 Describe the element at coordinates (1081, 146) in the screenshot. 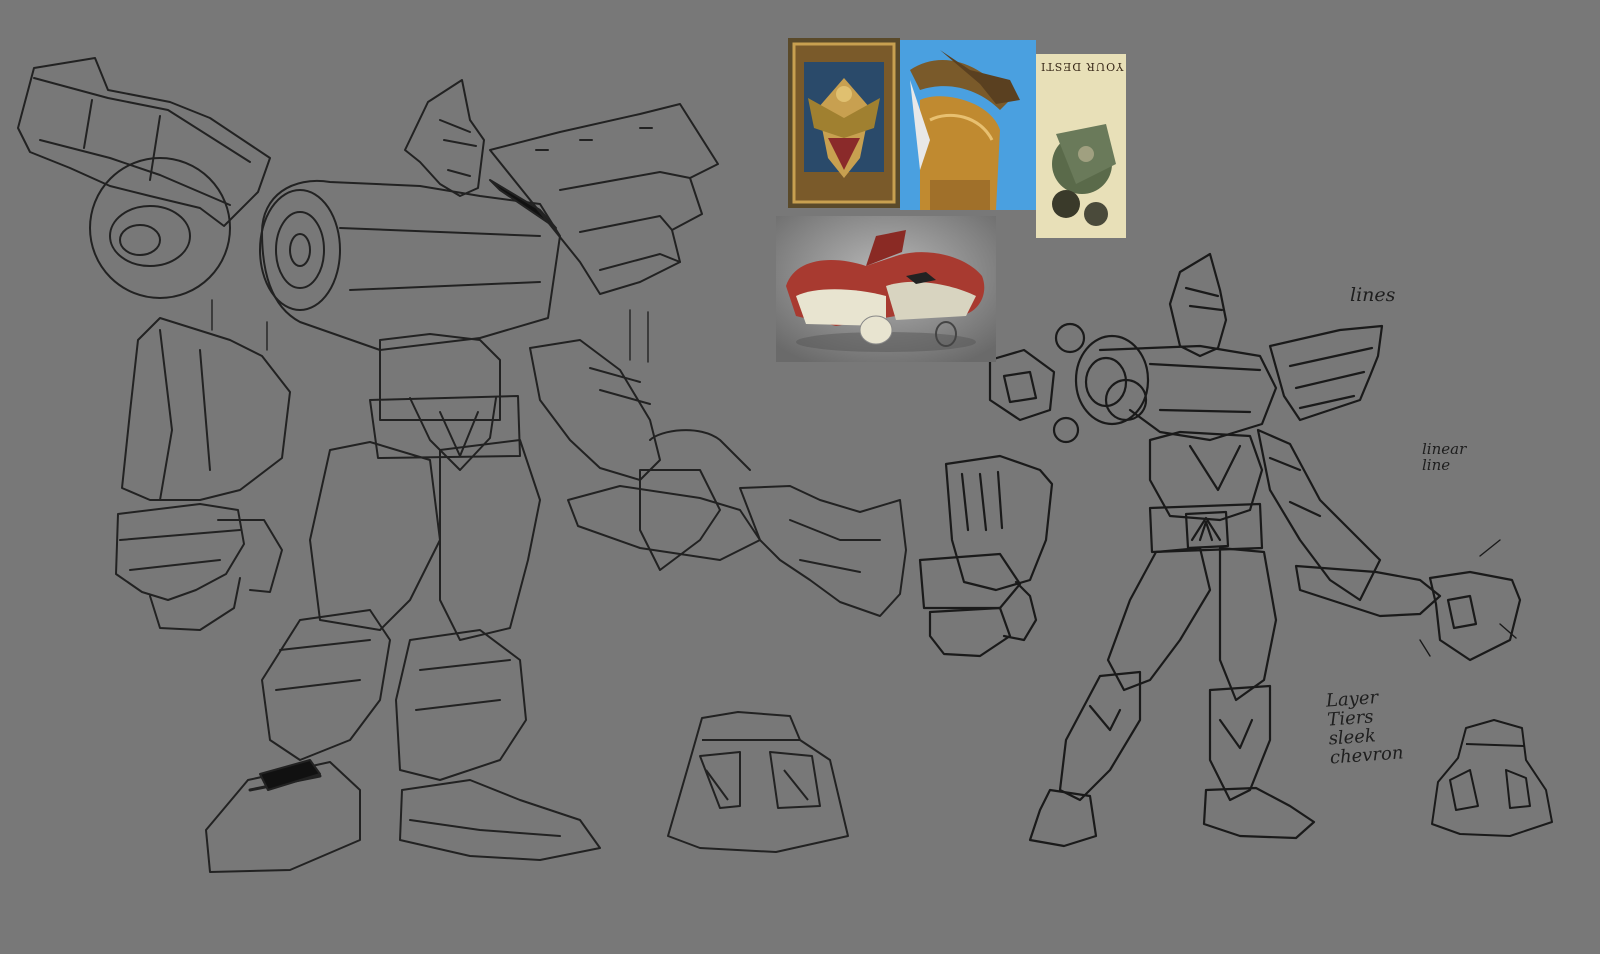

I see `reference-poster: YOUR DESTI` at that location.